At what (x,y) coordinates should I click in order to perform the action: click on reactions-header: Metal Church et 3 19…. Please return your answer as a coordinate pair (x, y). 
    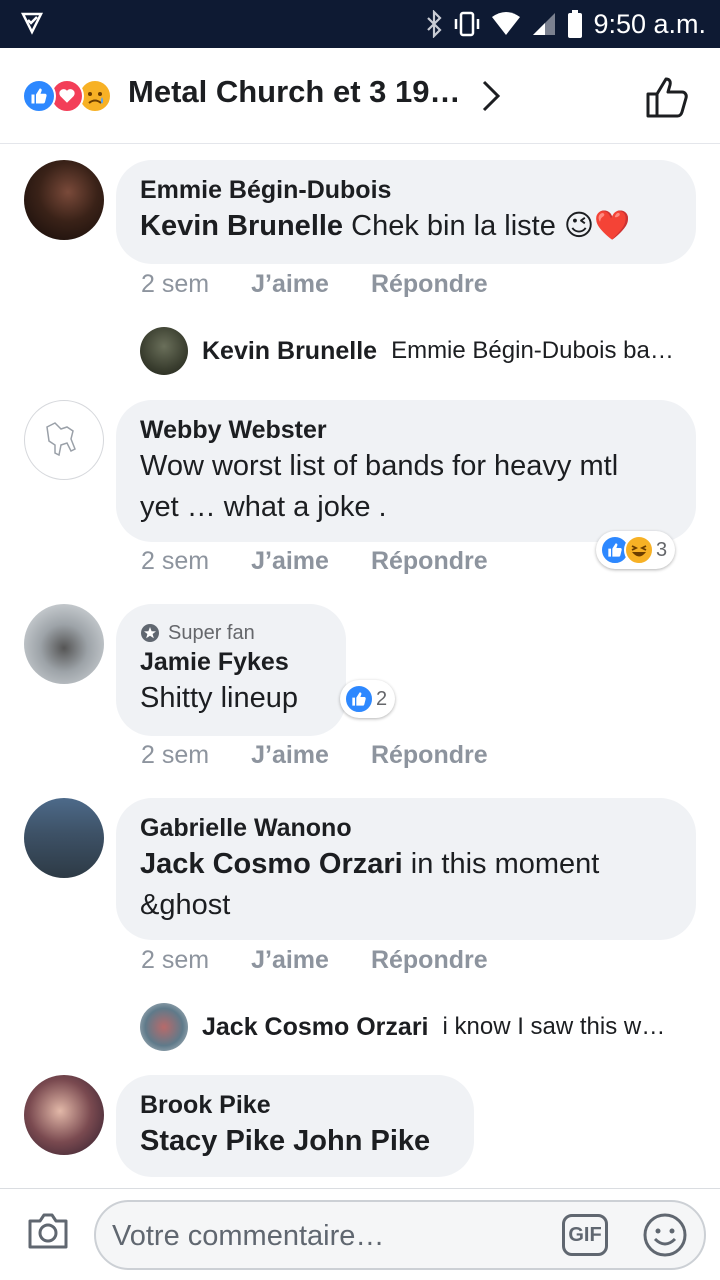
    Looking at the image, I should click on (360, 96).